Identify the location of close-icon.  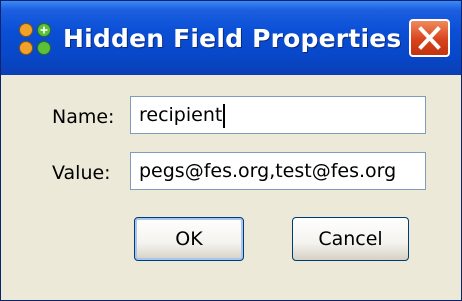
(429, 38).